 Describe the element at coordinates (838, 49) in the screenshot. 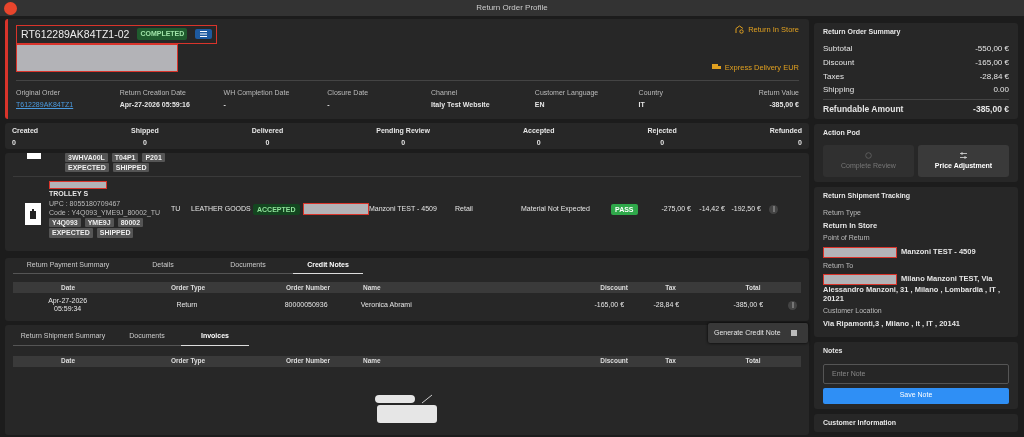

I see `summary-label: Subtotal` at that location.